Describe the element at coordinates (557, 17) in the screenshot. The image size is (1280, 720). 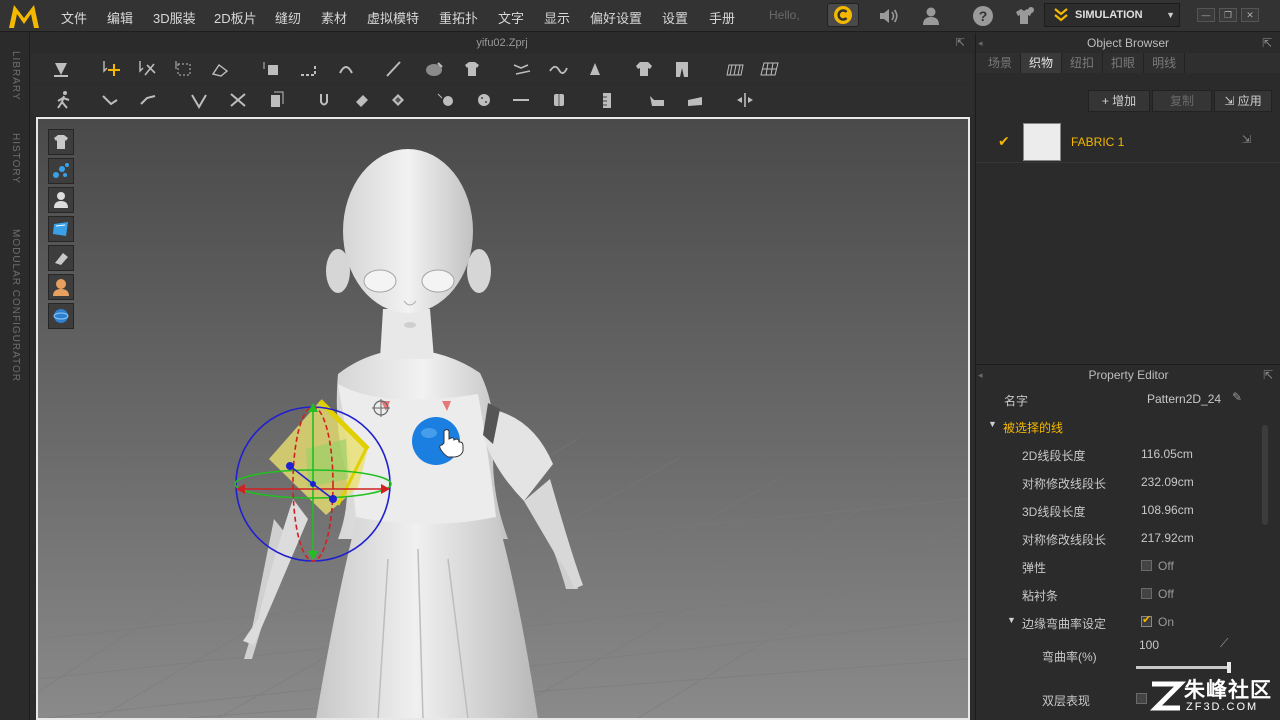
I see `menu-display: 显示` at that location.